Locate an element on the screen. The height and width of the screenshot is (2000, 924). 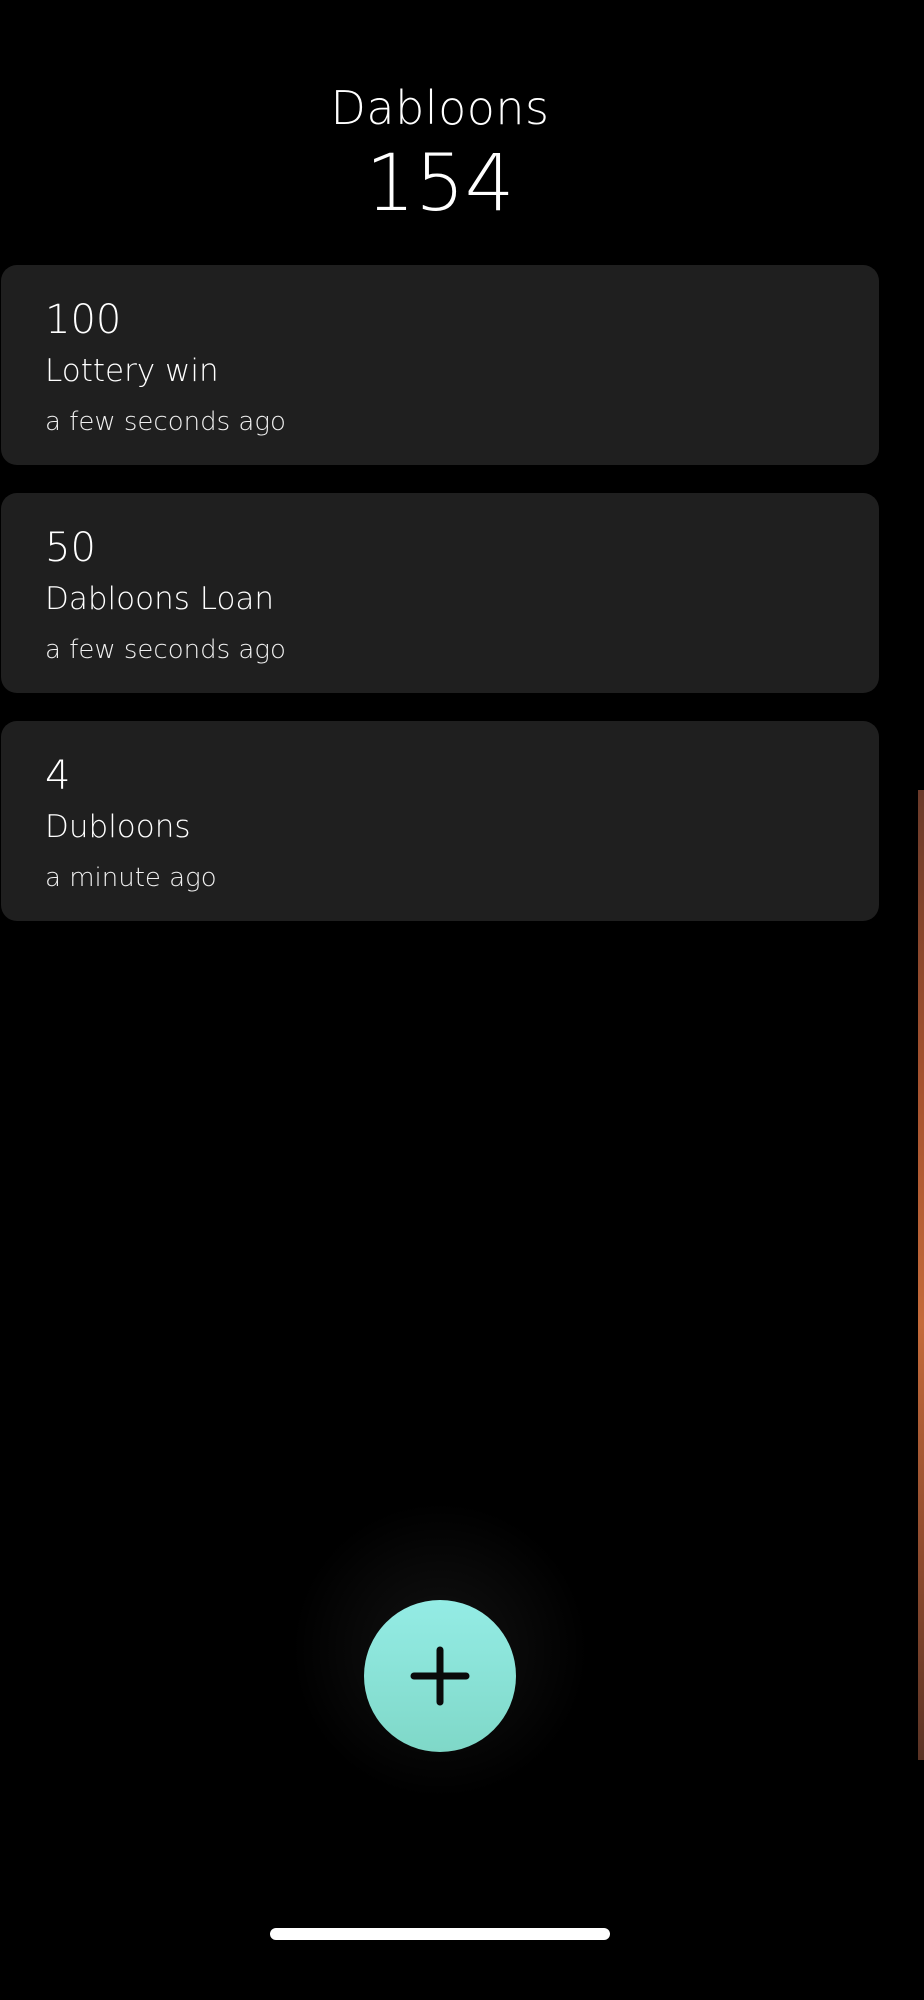
transaction-card: 100 Lottery win a few seconds ago is located at coordinates (440, 365).